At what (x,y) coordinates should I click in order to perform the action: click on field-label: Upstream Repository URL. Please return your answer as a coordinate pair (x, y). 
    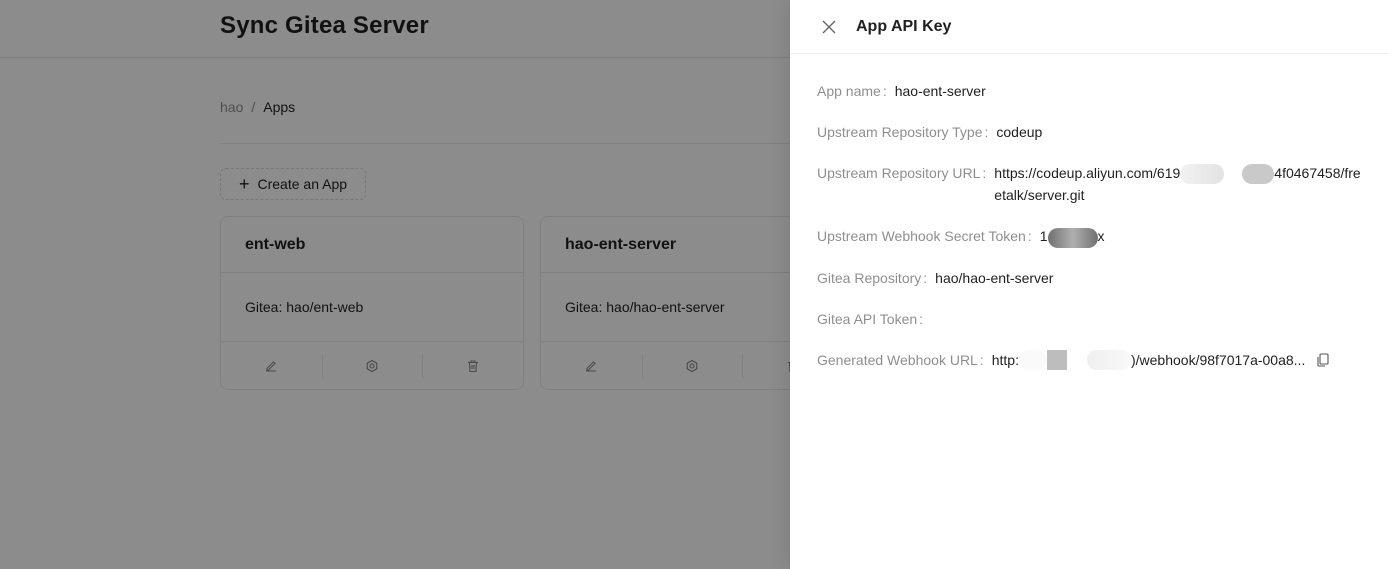
    Looking at the image, I should click on (905, 184).